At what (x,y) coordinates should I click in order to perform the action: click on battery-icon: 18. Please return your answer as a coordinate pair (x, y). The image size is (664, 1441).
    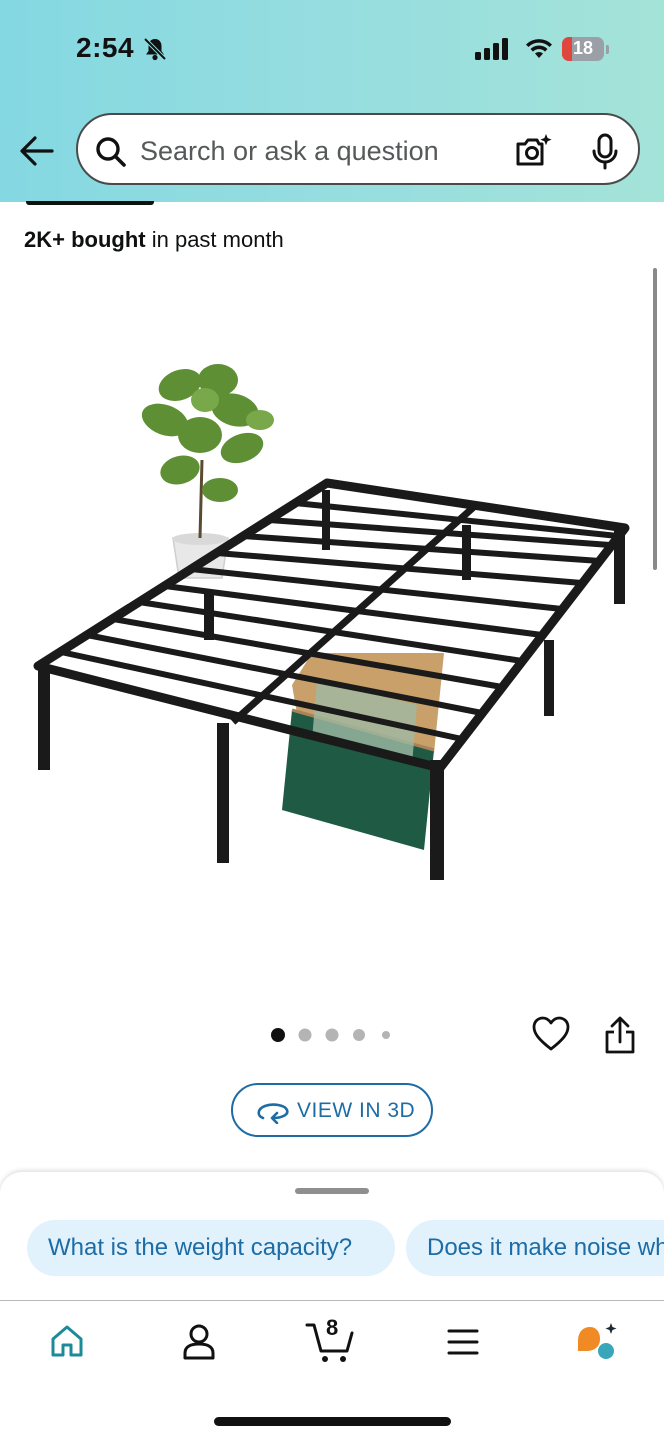
    Looking at the image, I should click on (583, 49).